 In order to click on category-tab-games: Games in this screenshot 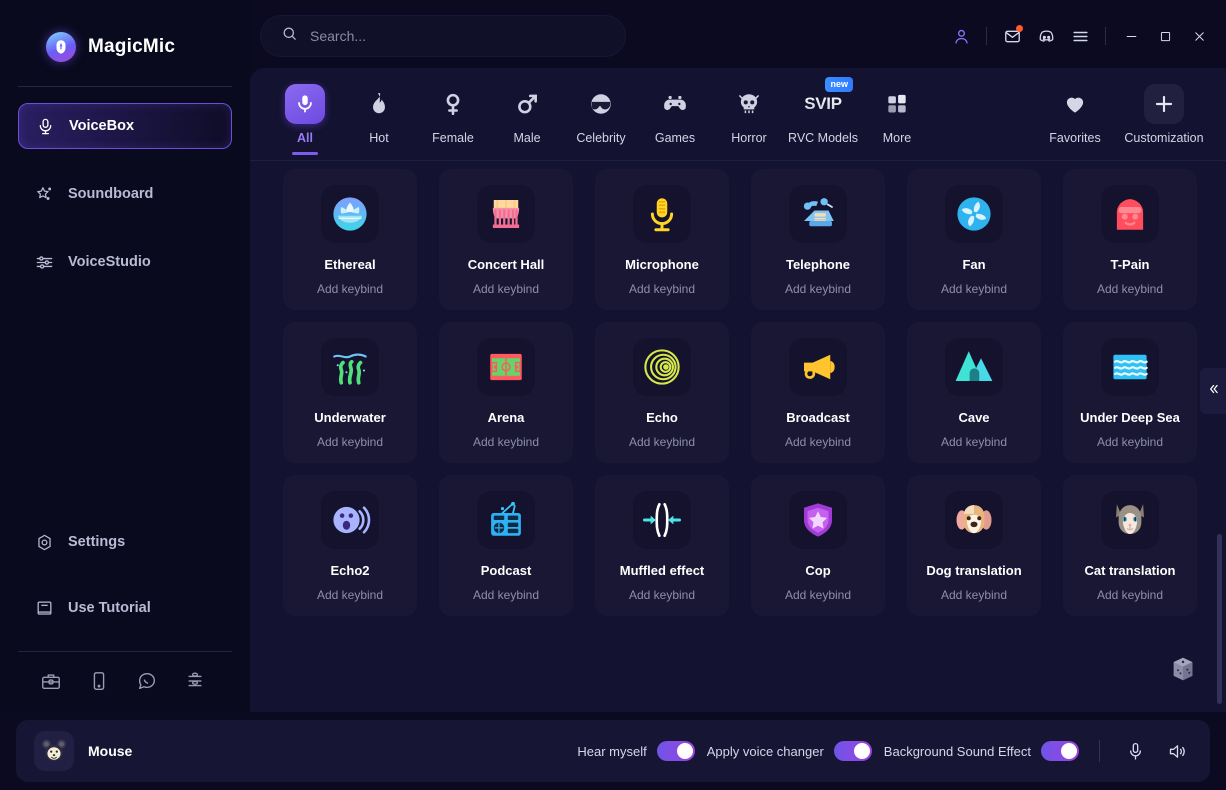, I will do `click(675, 111)`.